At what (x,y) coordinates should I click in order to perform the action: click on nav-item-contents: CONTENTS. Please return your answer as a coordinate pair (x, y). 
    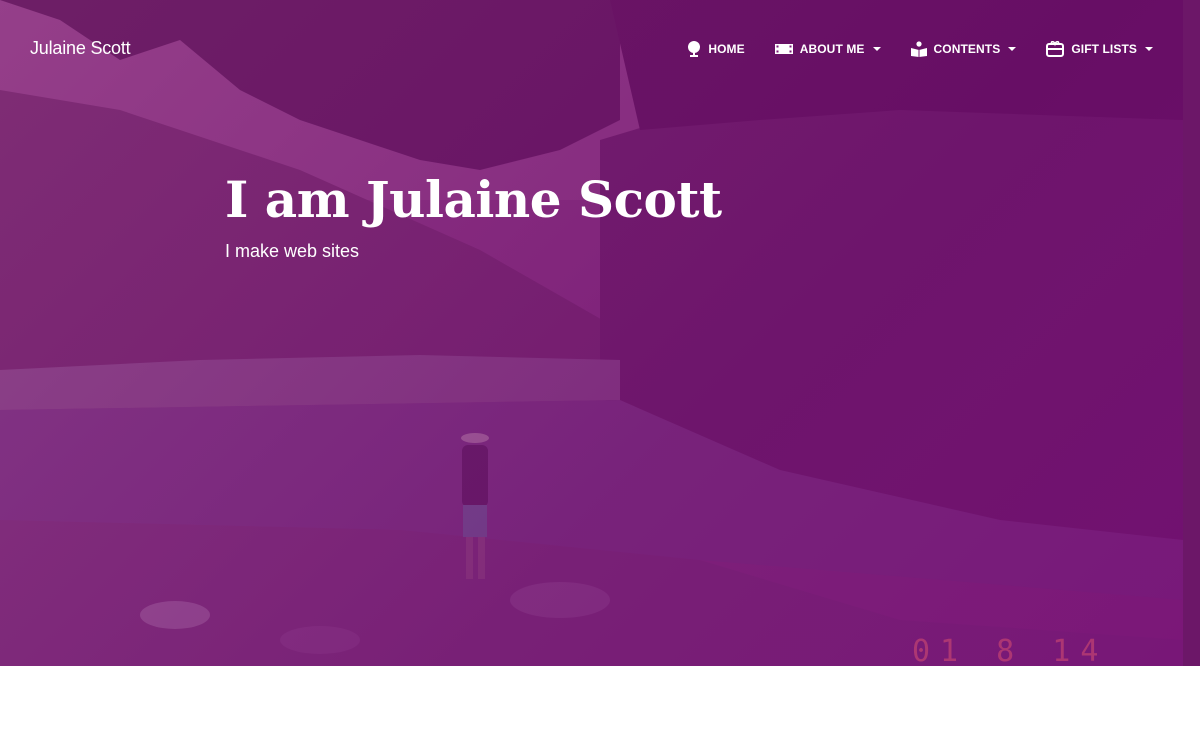
    Looking at the image, I should click on (963, 49).